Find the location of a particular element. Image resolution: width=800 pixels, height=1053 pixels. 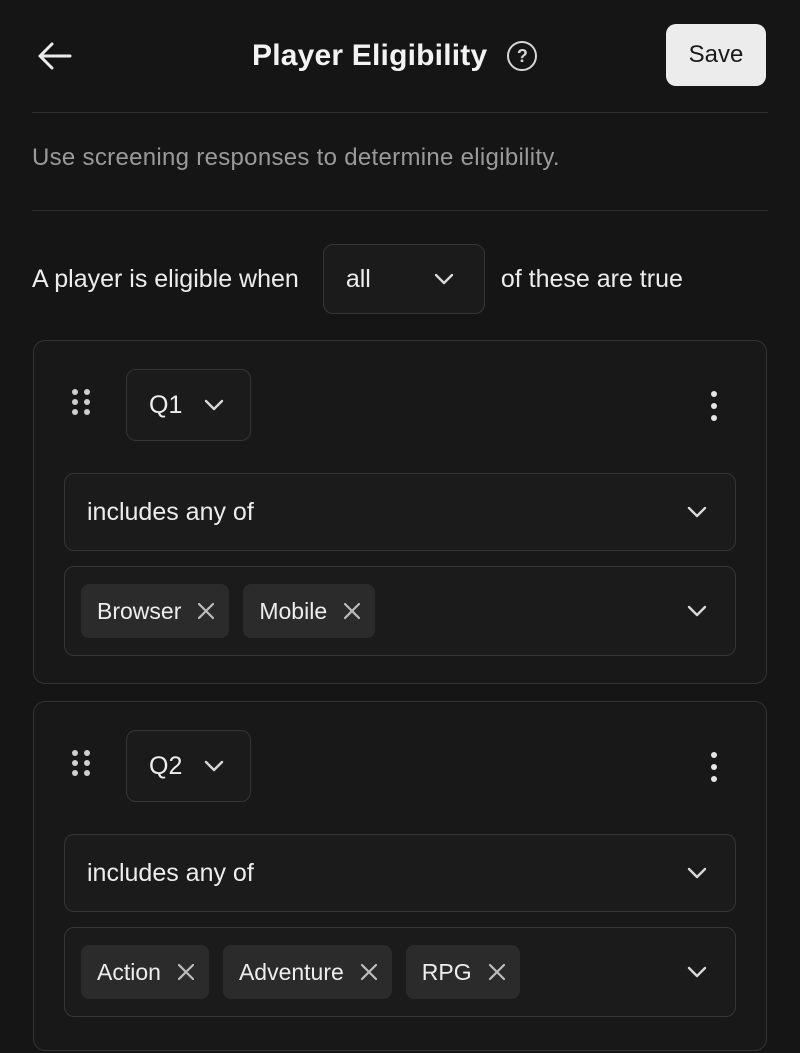

back-button is located at coordinates (54, 56).